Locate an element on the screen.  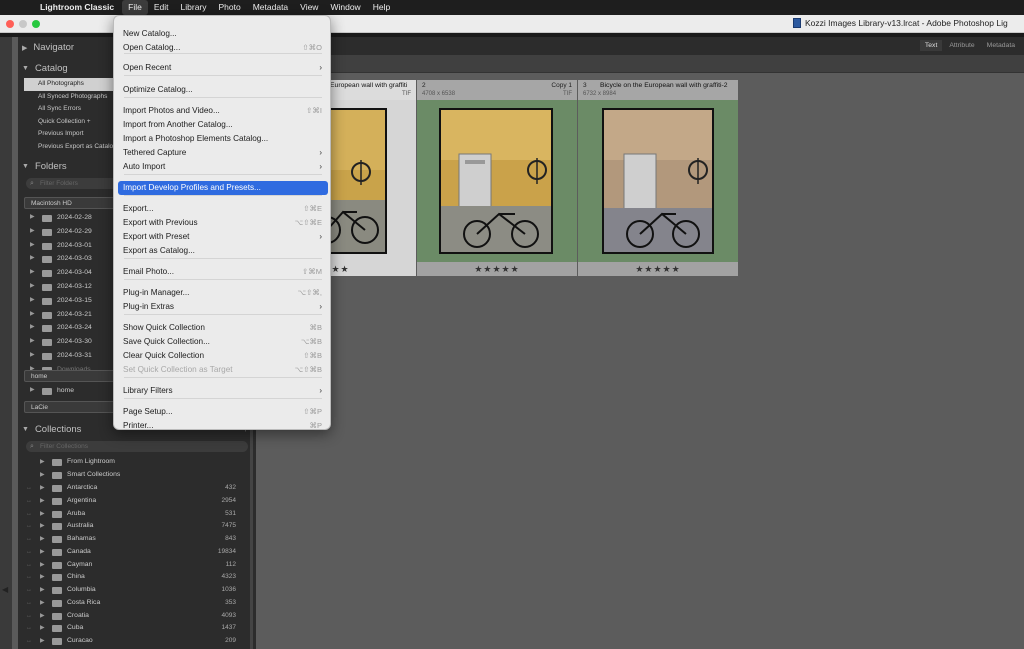
menu-item-export-with-preset: Export with Preset › is located at coordinates (223, 237).